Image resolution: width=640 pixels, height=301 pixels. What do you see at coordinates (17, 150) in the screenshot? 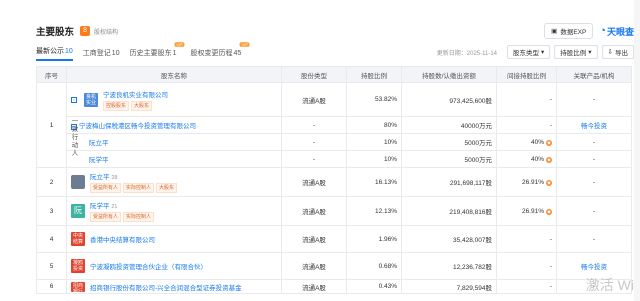
I see `left-gutter` at bounding box center [17, 150].